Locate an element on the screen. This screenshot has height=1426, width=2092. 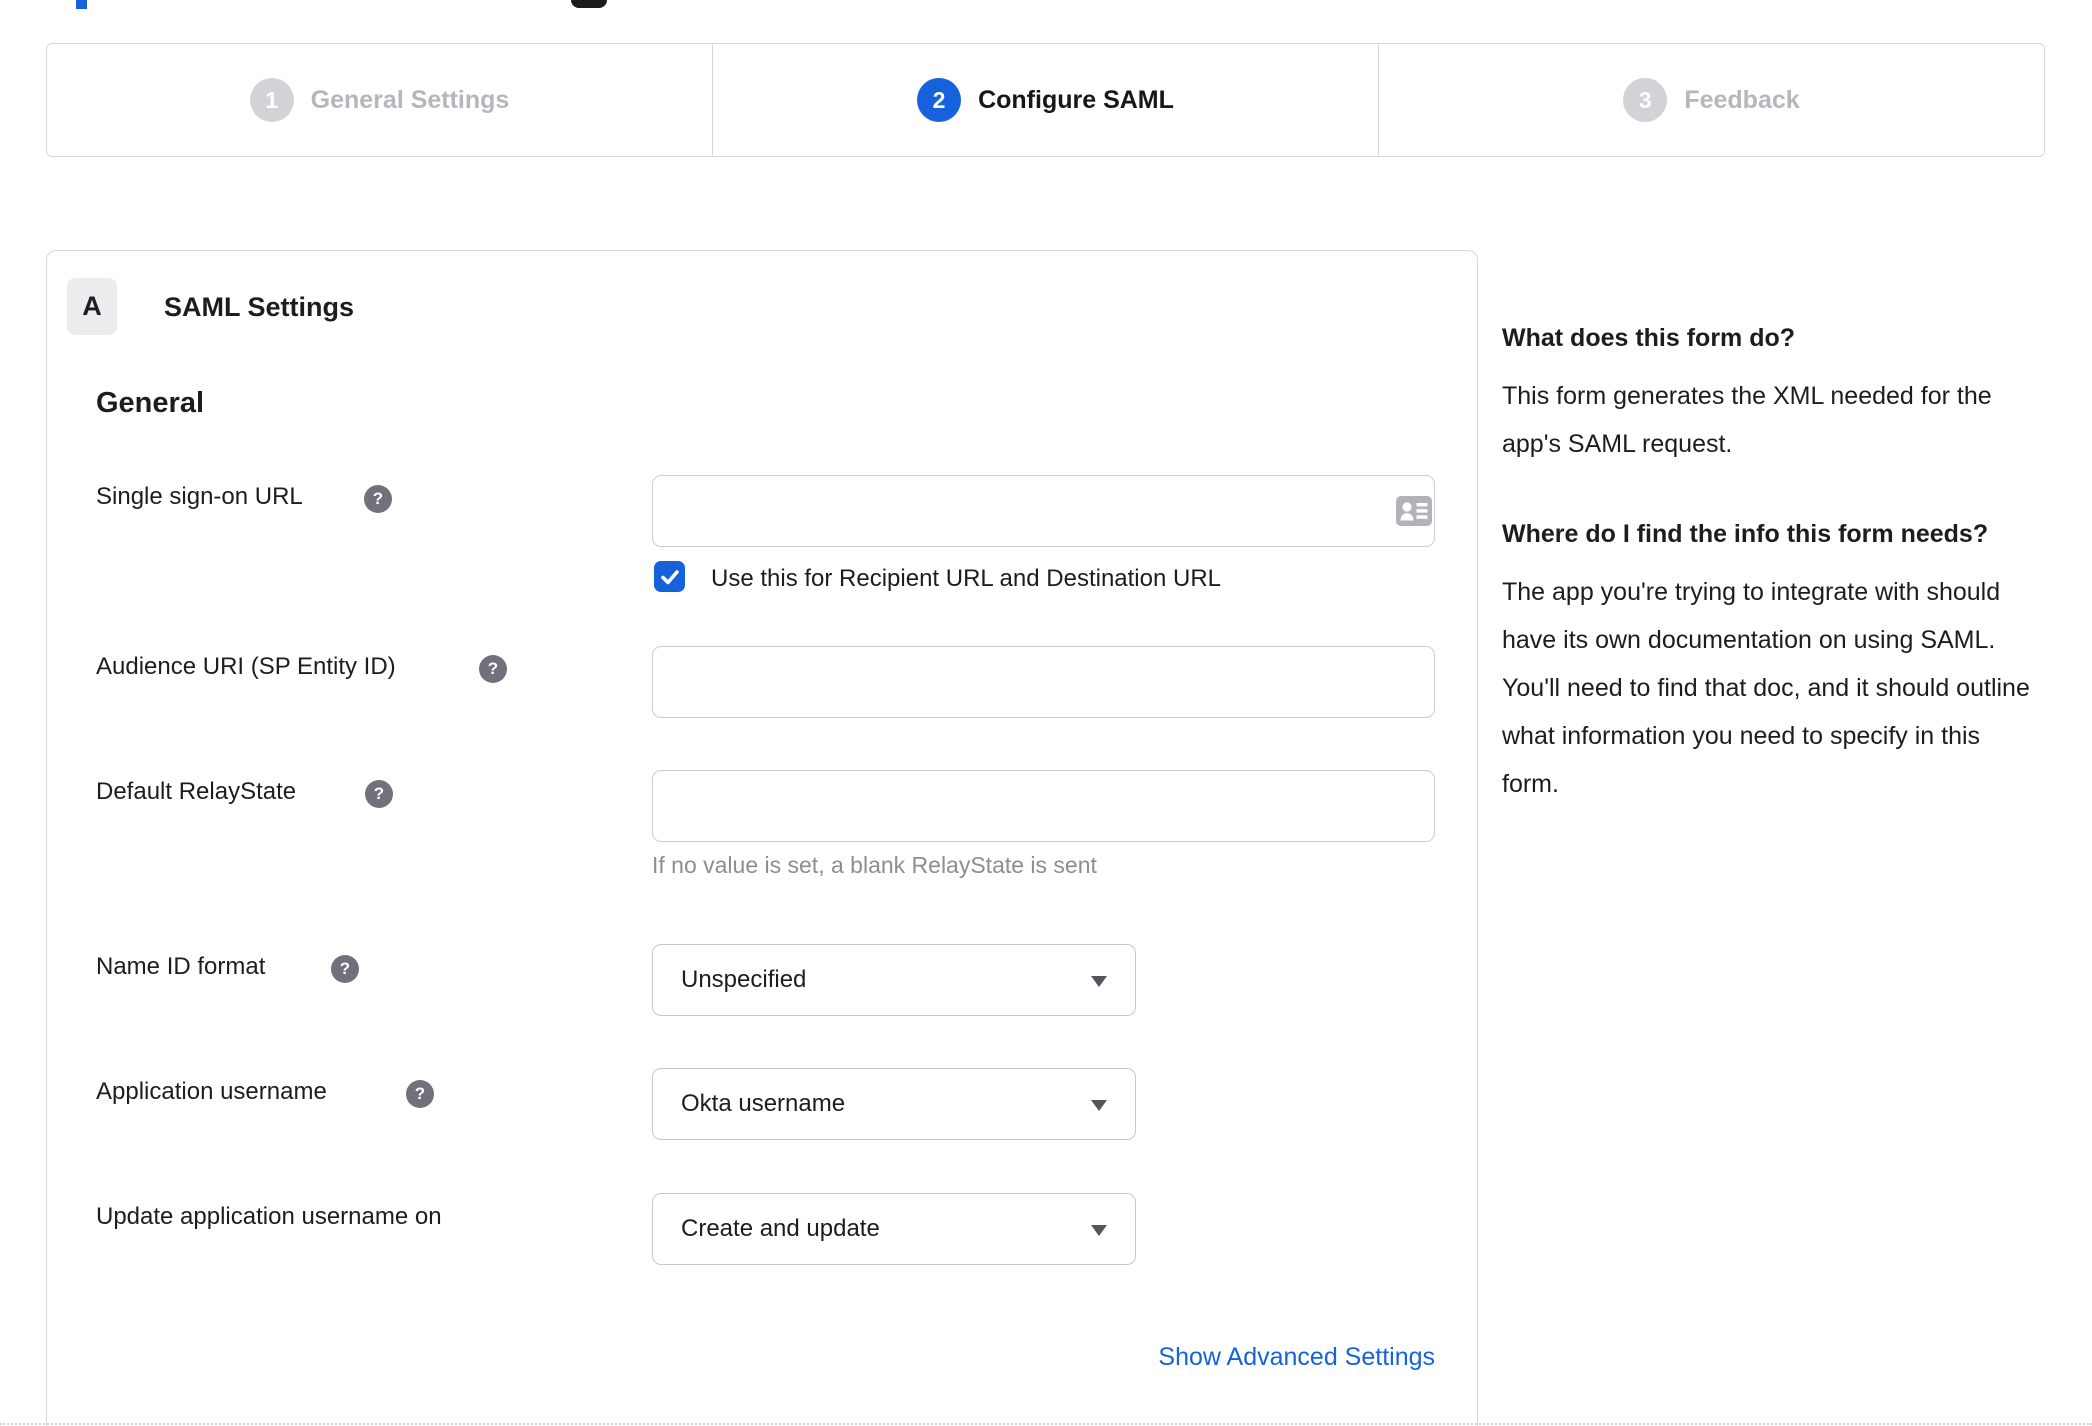
step-general-settings: 1 General Settings is located at coordinates (380, 100).